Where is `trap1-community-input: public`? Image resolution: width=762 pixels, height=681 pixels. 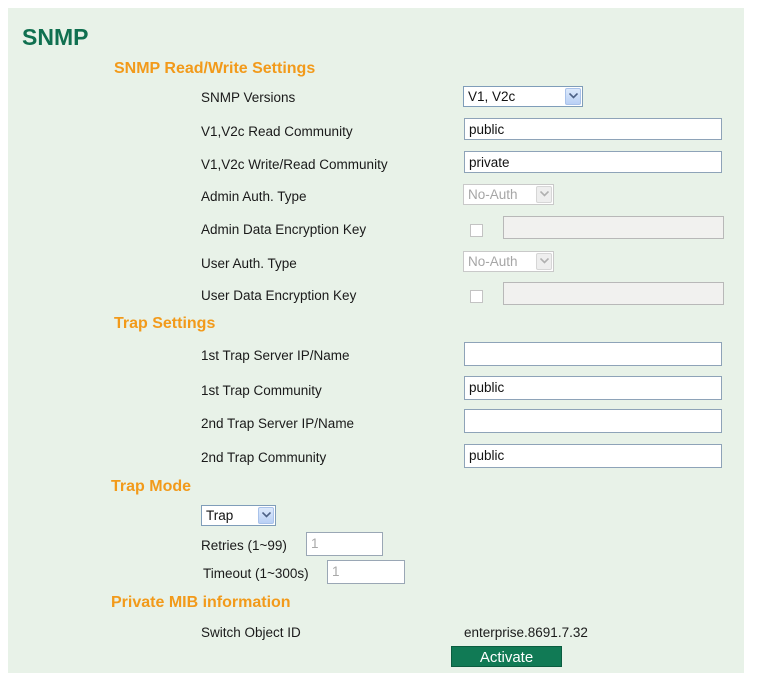
trap1-community-input: public is located at coordinates (593, 388).